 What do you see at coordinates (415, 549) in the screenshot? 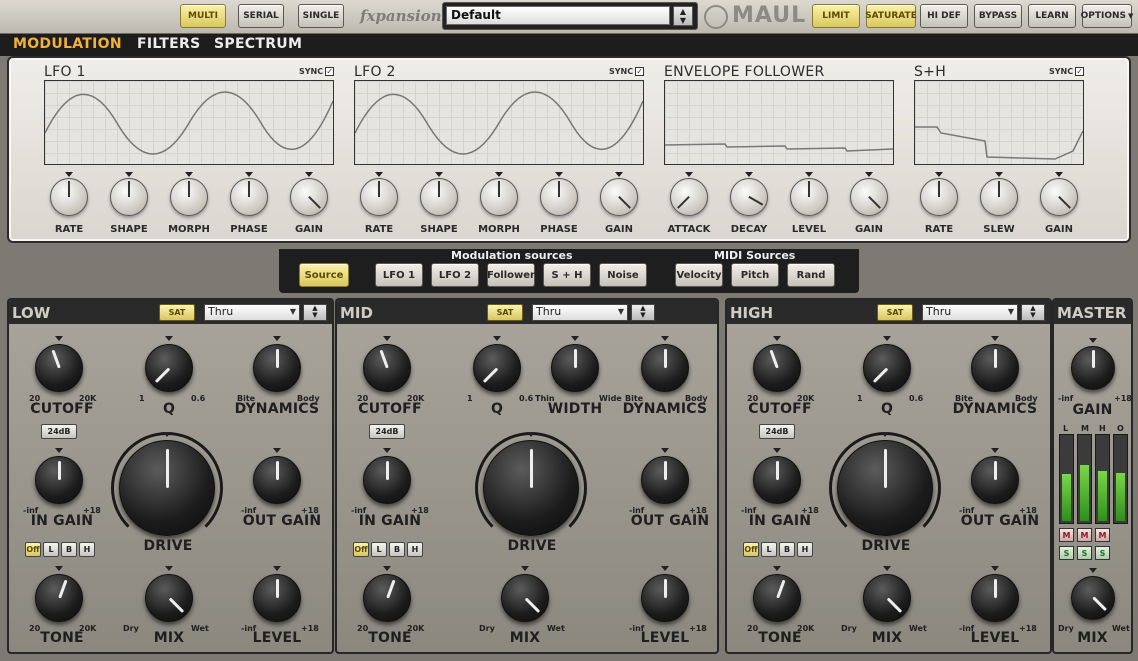
I see `mid-solo-h-button: H` at bounding box center [415, 549].